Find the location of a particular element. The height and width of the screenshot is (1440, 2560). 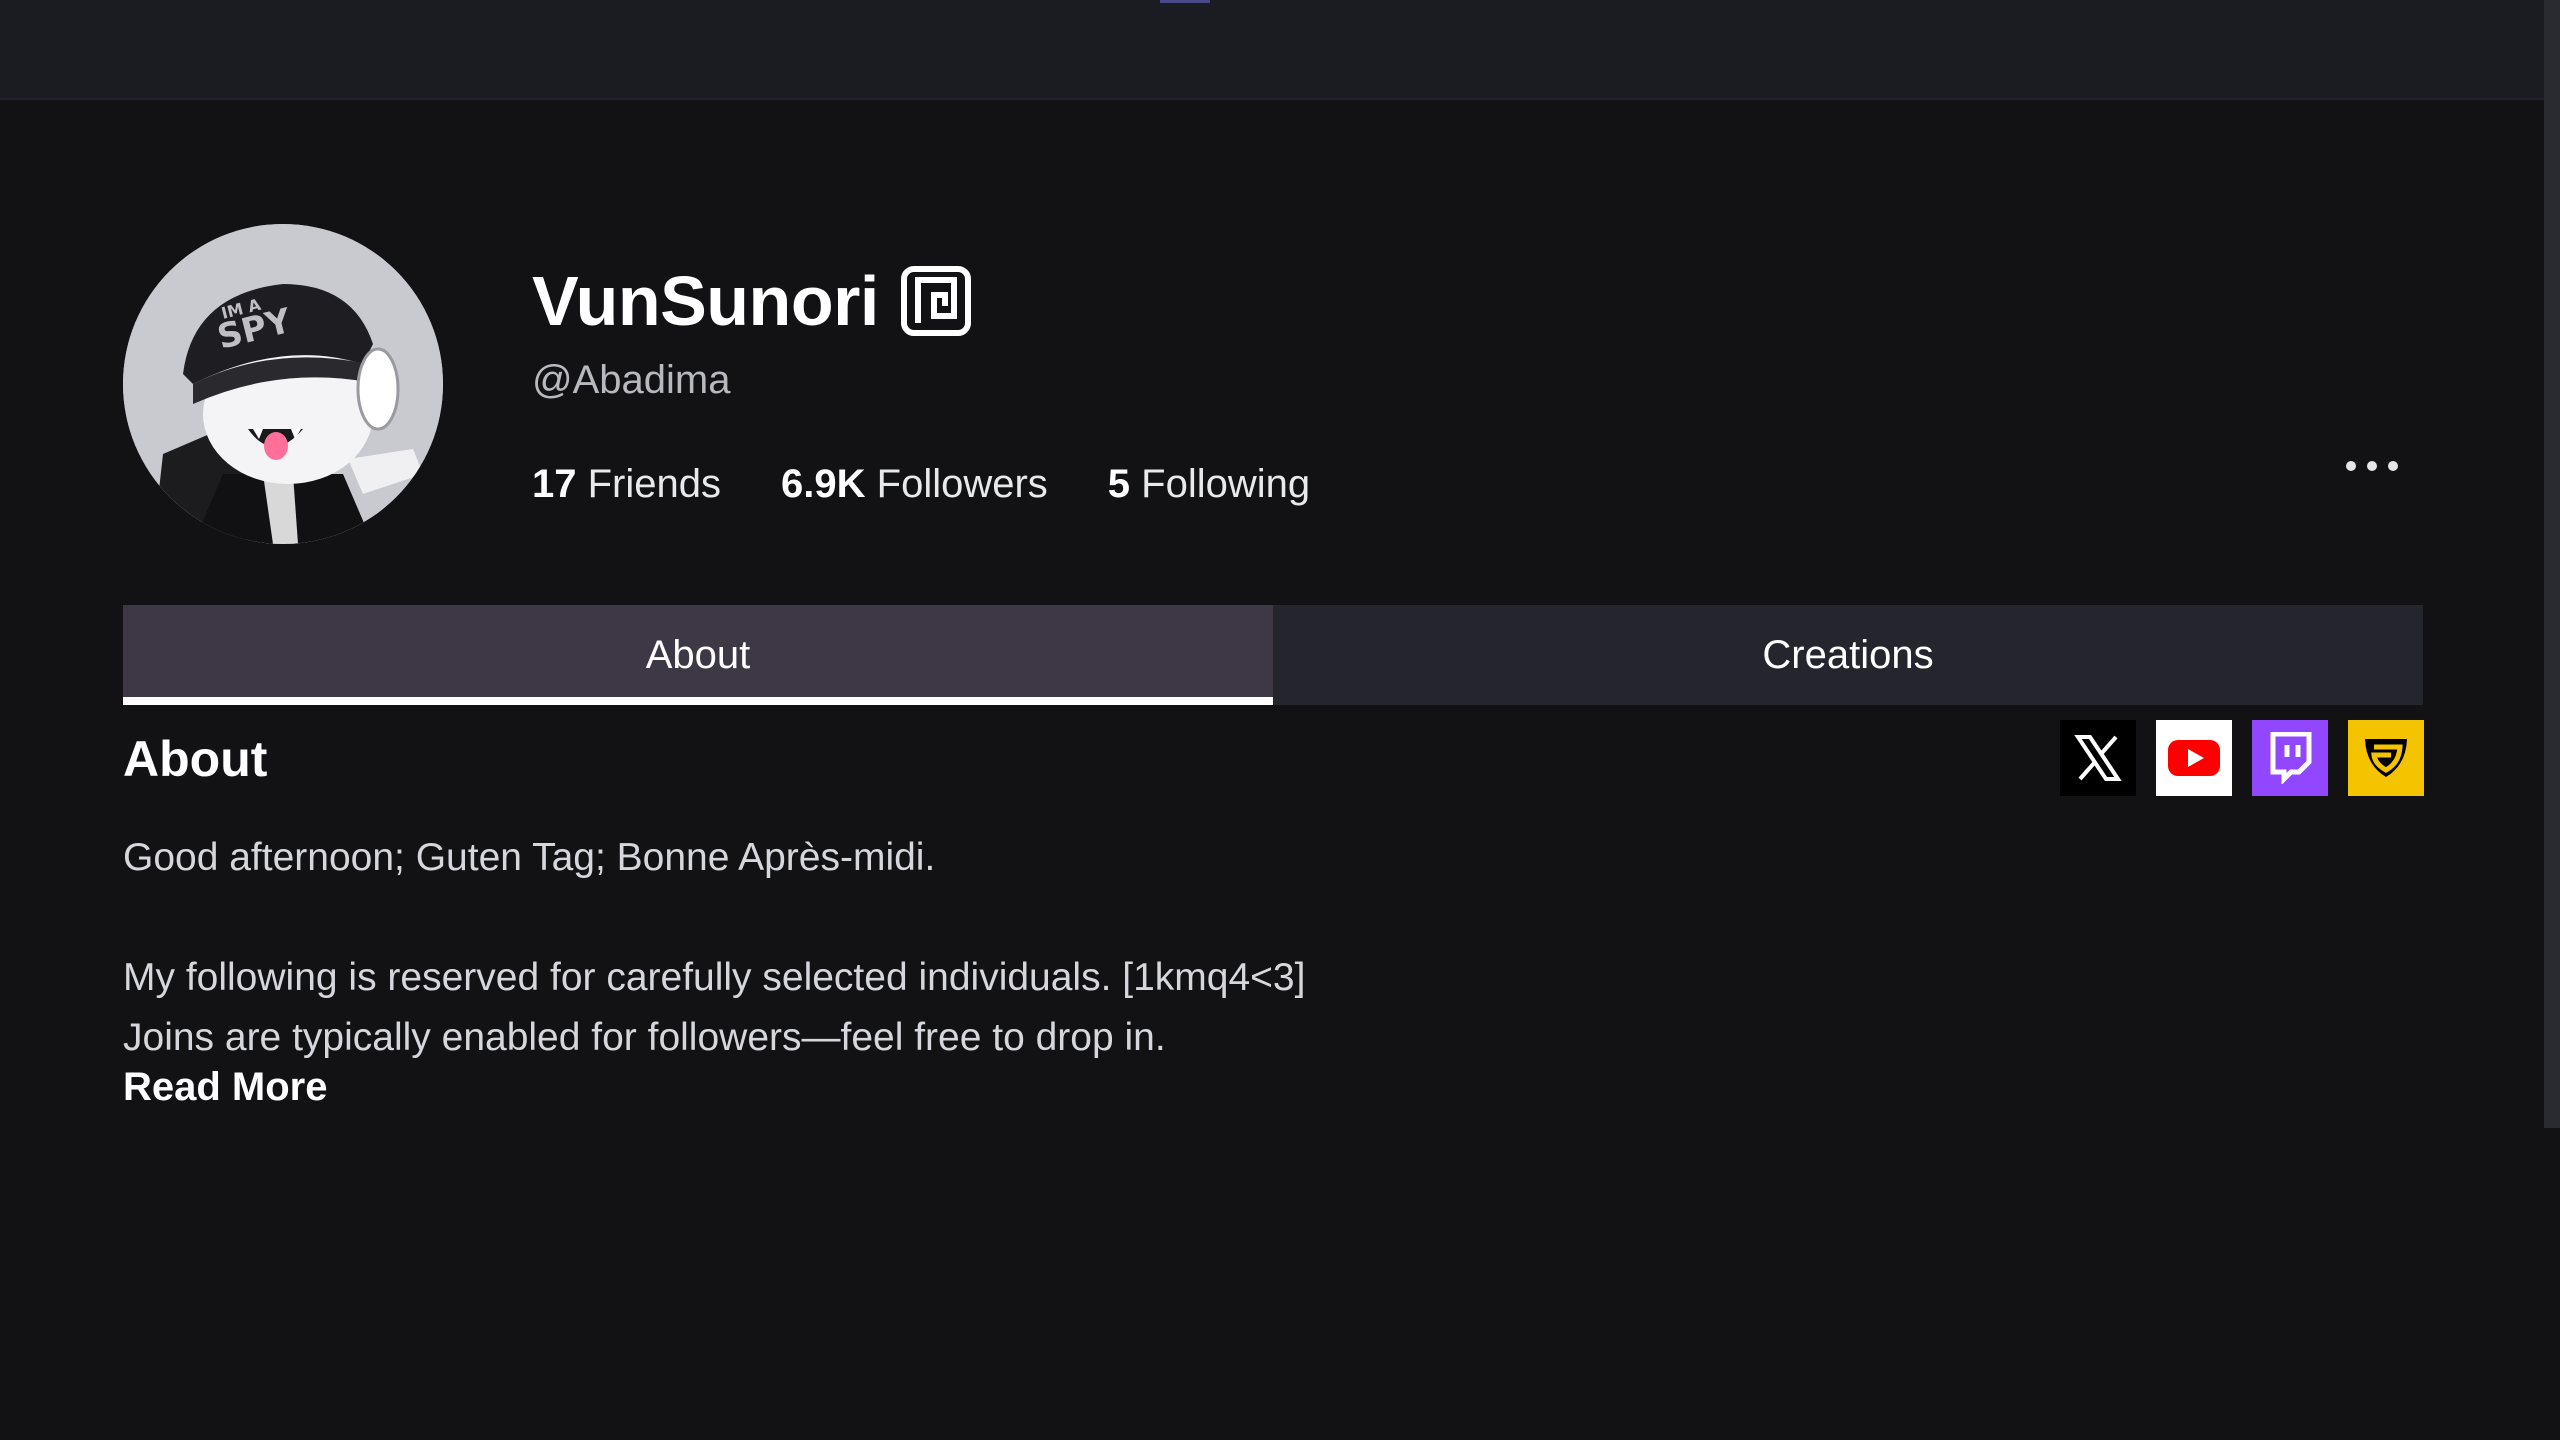

guilded-icon is located at coordinates (2386, 758).